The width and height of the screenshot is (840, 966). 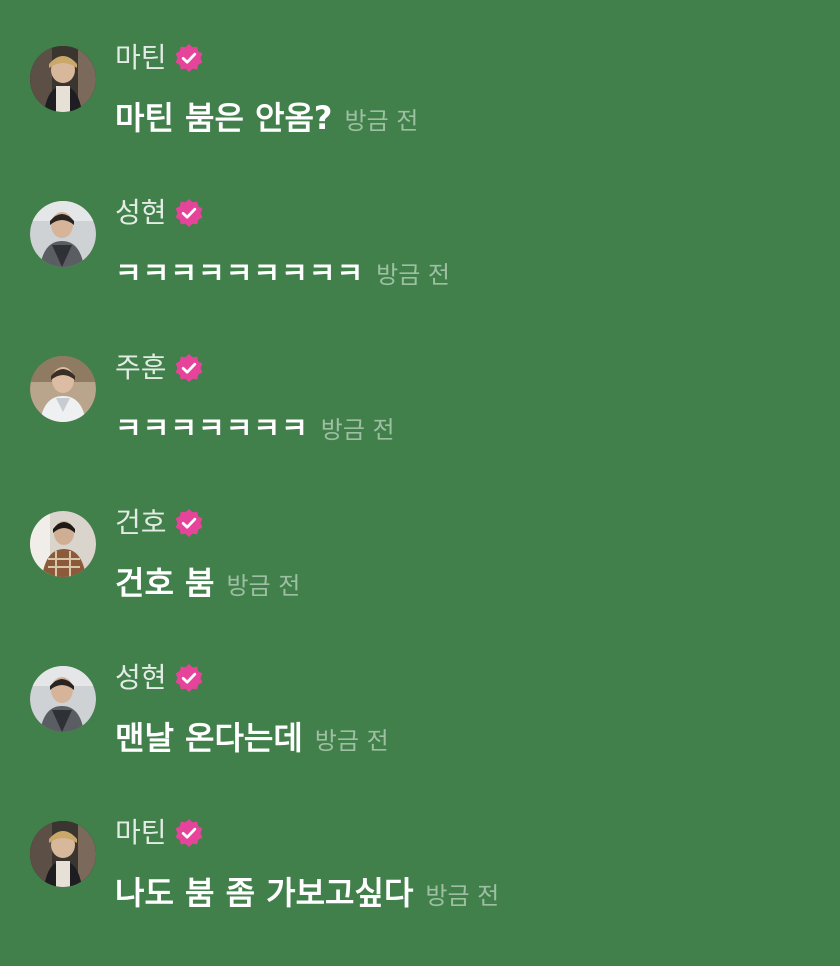 What do you see at coordinates (430, 873) in the screenshot?
I see `chat-message: 마틴 나도 붐 좀 가보고싶다 방금 전` at bounding box center [430, 873].